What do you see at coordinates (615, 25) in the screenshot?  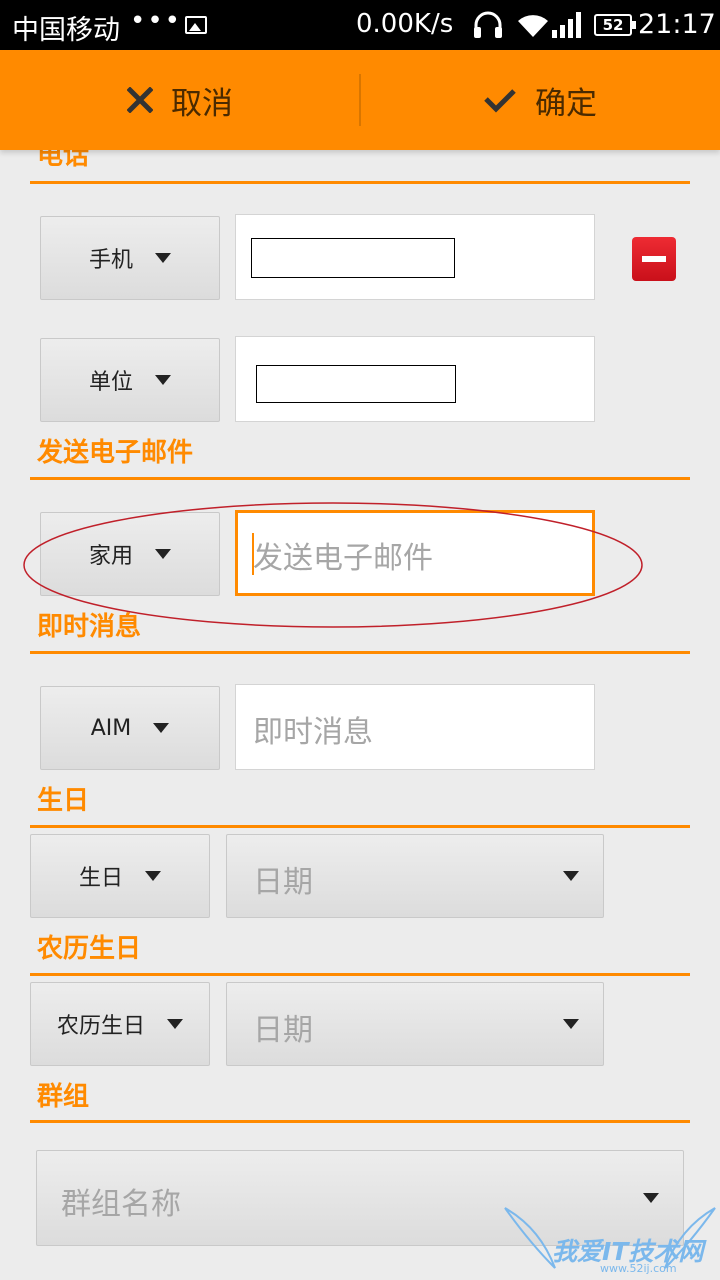 I see `battery-icon: 52` at bounding box center [615, 25].